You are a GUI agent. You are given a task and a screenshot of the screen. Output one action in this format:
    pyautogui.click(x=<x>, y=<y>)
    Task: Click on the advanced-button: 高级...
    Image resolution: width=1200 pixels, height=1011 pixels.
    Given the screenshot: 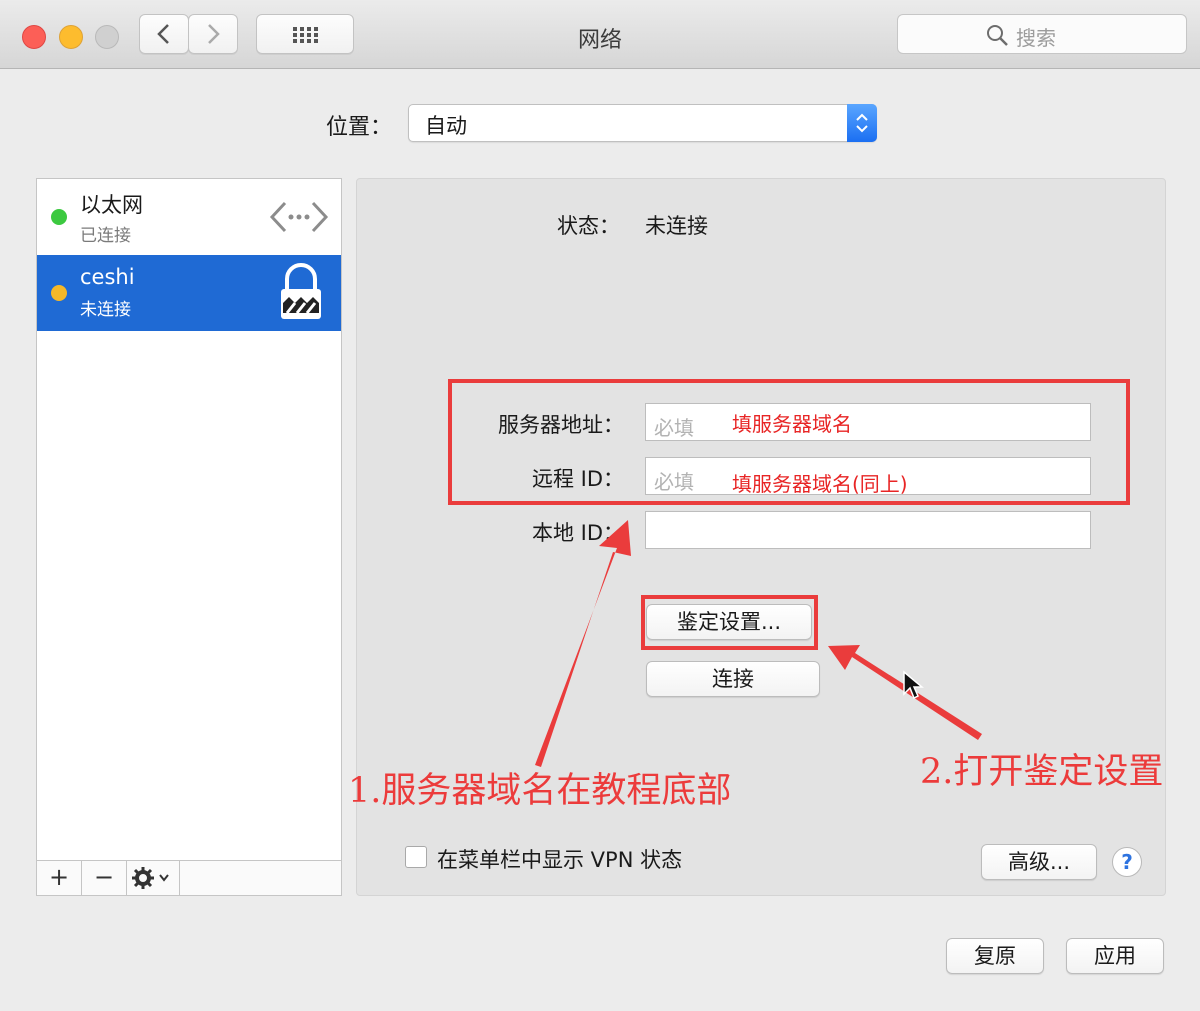 What is the action you would take?
    pyautogui.click(x=1039, y=862)
    